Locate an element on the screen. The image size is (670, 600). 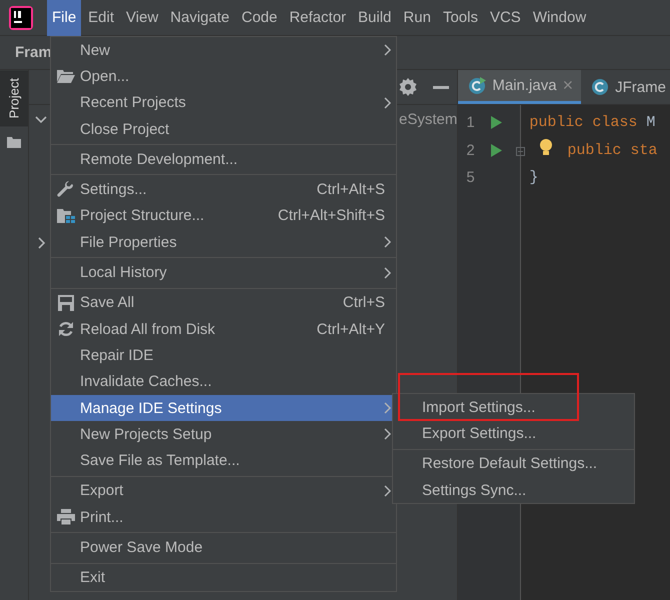
lightbulb-icon is located at coordinates (546, 147).